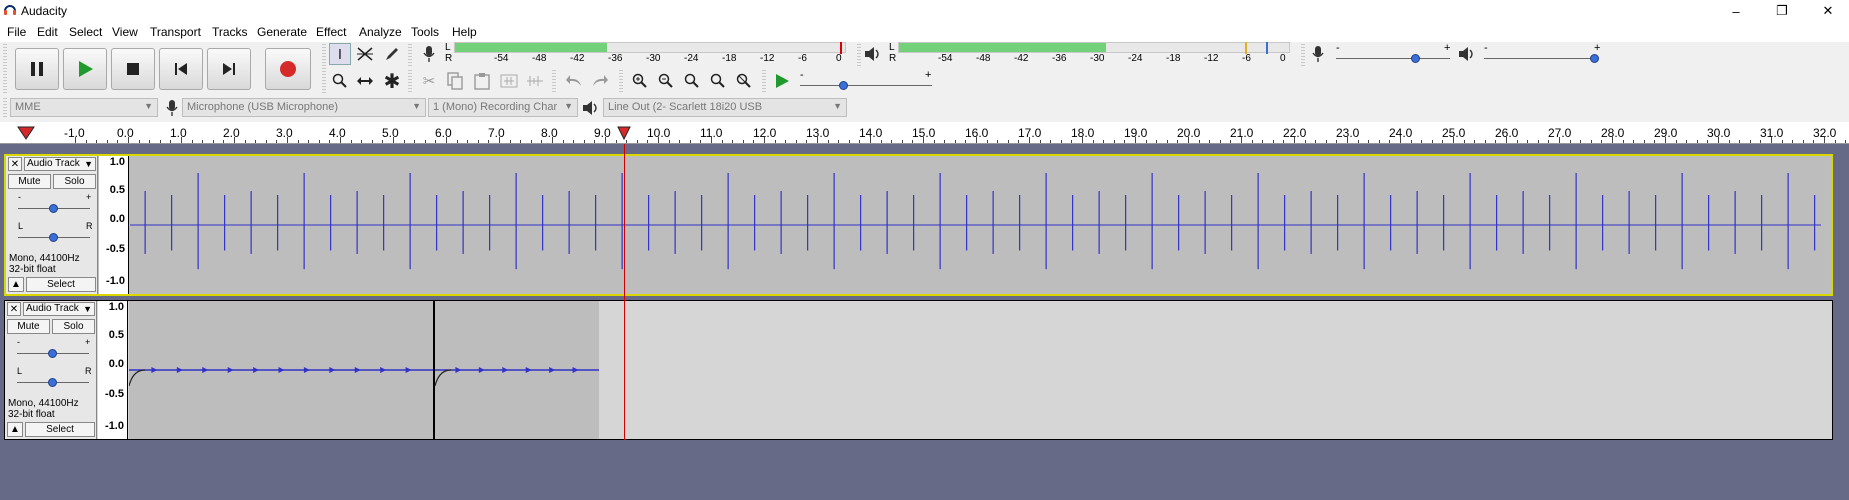  Describe the element at coordinates (392, 54) in the screenshot. I see `draw-tool-button` at that location.